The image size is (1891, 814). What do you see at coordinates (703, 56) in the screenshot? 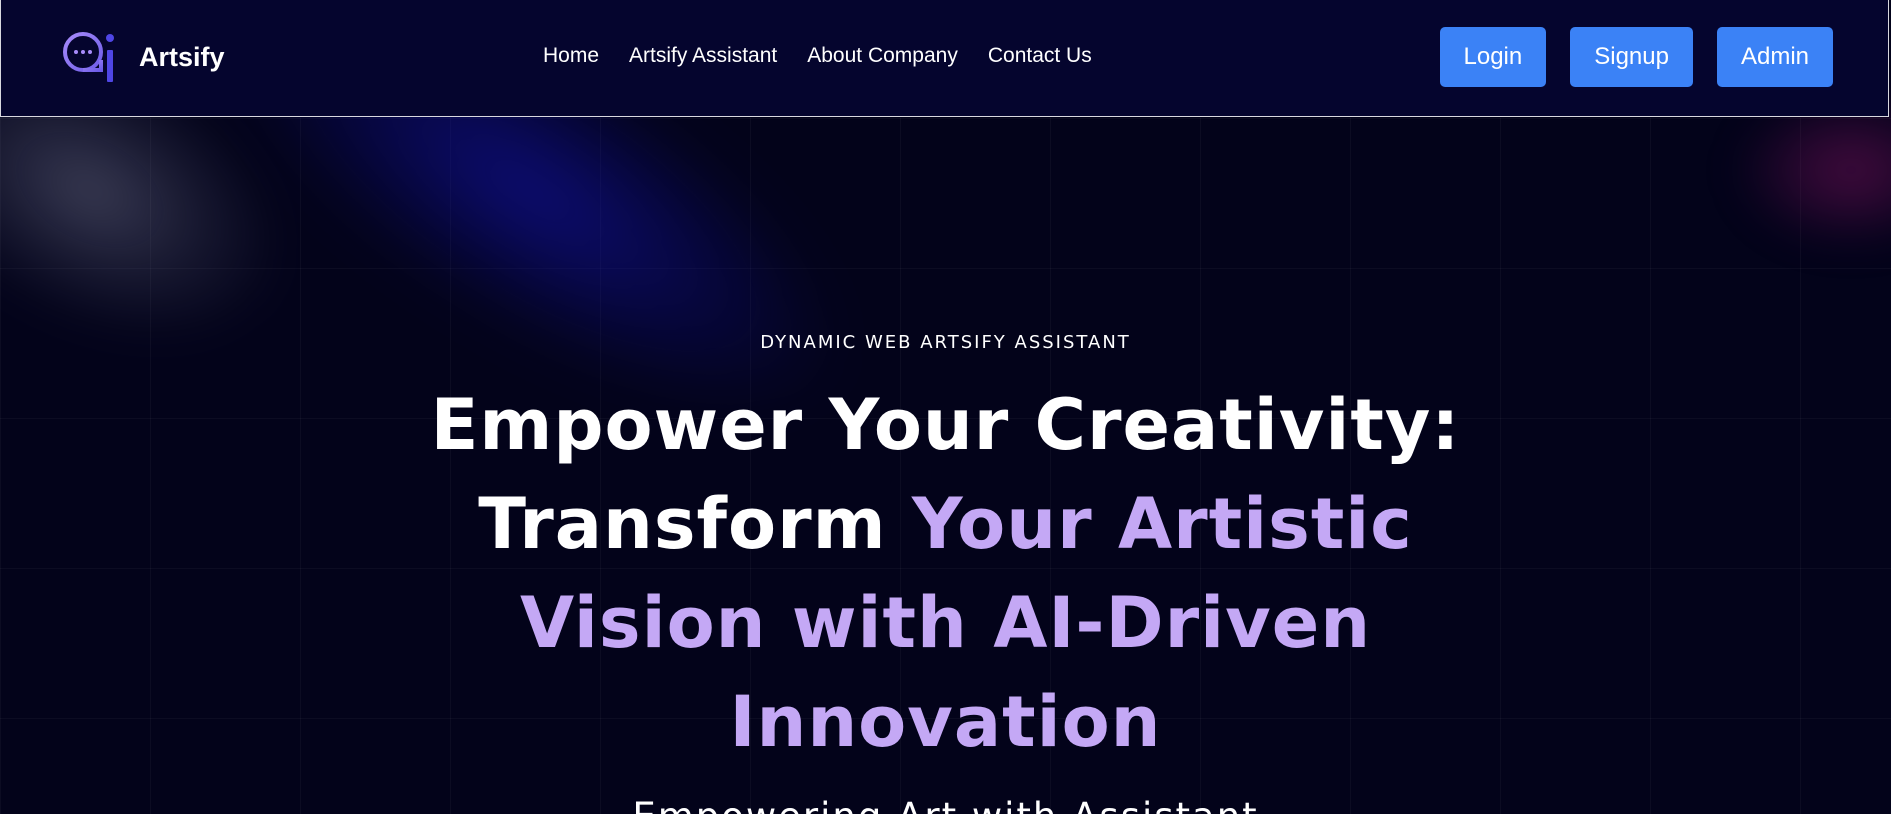
I see `nav-item-artsify-assistant: Artsify Assistant` at bounding box center [703, 56].